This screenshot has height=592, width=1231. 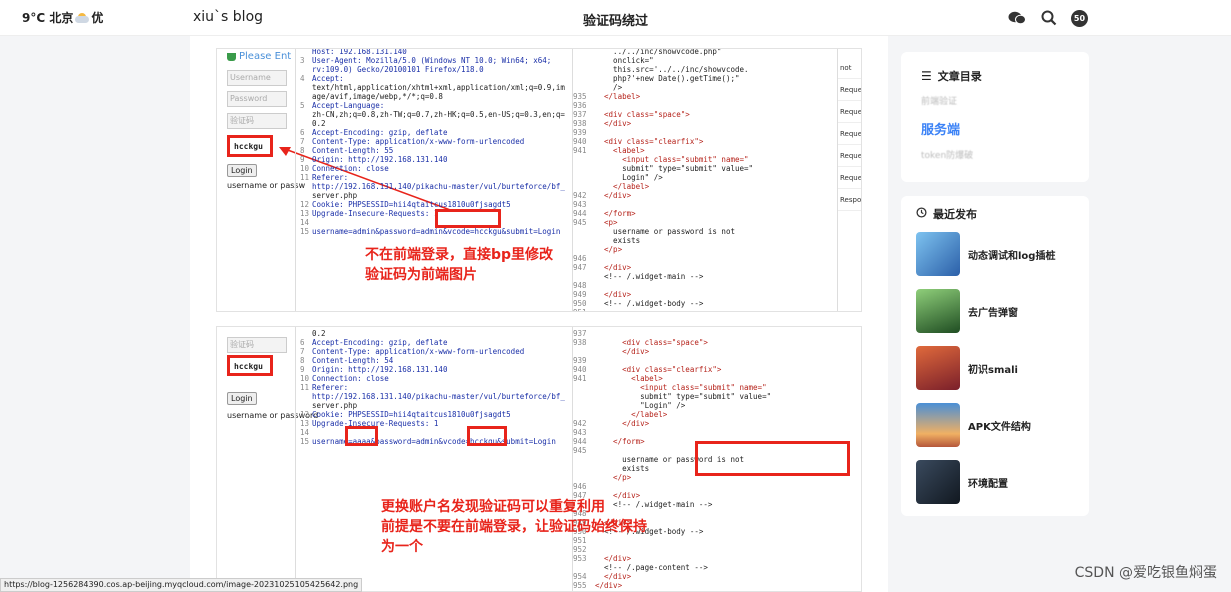 I want to click on line-number: 12, so click(x=305, y=204).